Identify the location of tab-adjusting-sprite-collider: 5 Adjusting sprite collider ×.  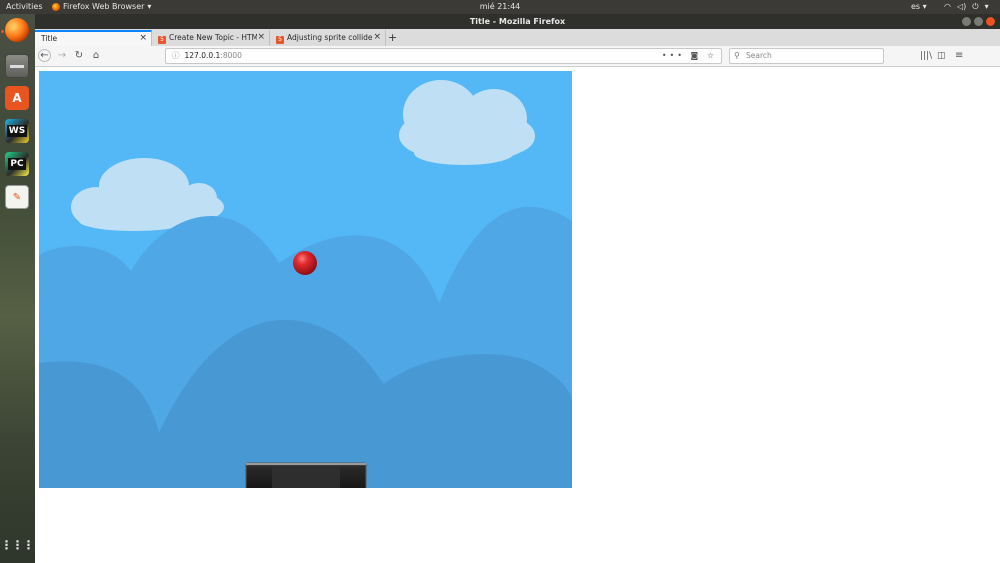
(328, 38).